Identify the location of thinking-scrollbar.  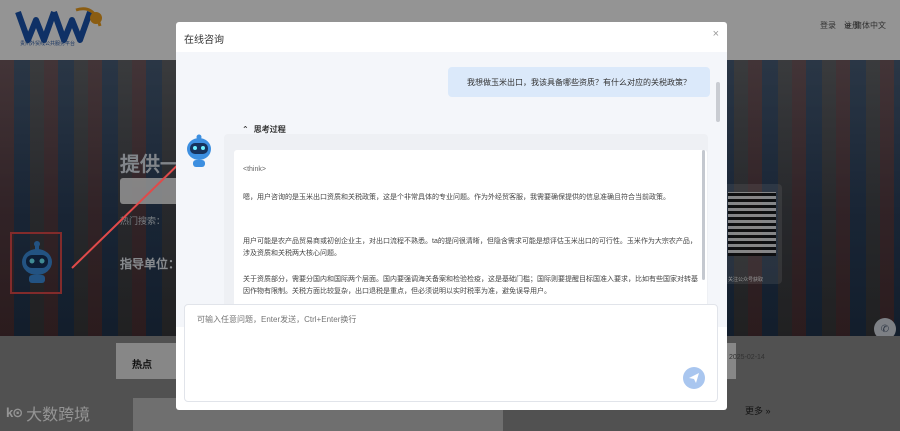
(703, 215).